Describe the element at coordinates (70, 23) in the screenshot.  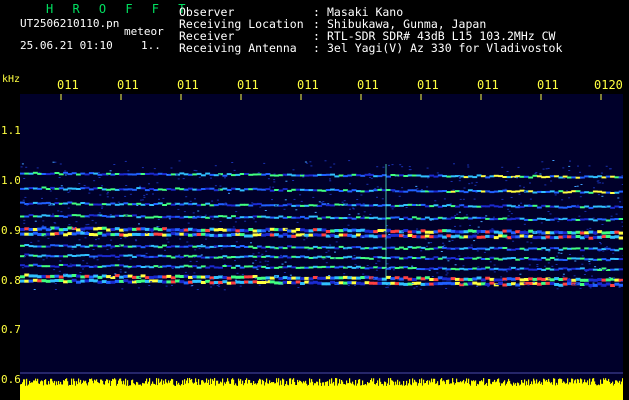
I see `image-filename: UT2506210110.pn` at that location.